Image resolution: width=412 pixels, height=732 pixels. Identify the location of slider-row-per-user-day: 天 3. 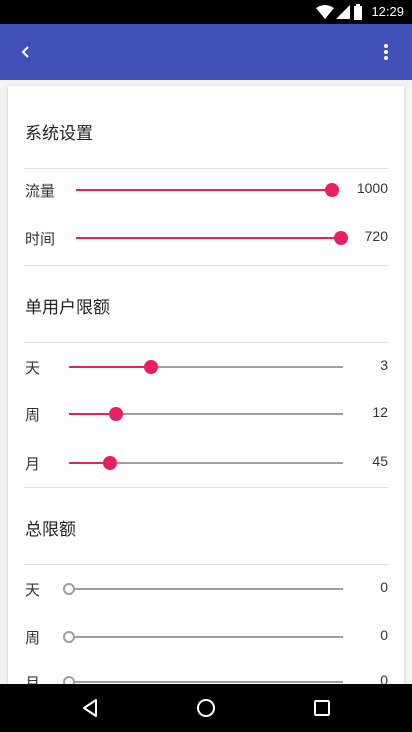
(206, 367).